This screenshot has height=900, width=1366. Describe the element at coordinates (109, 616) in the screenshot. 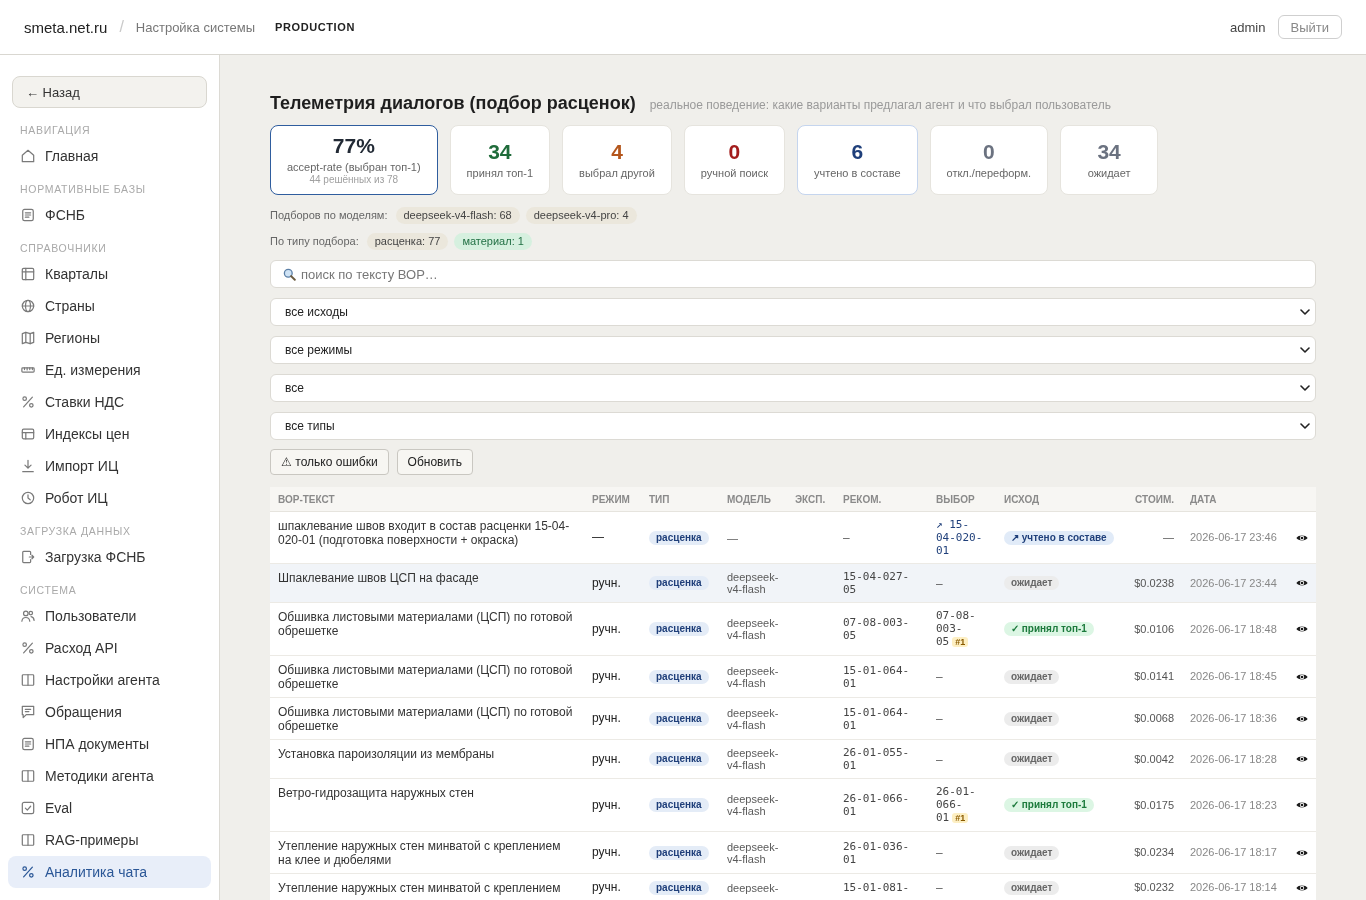

I see `sidebar-item: Пользователи` at that location.